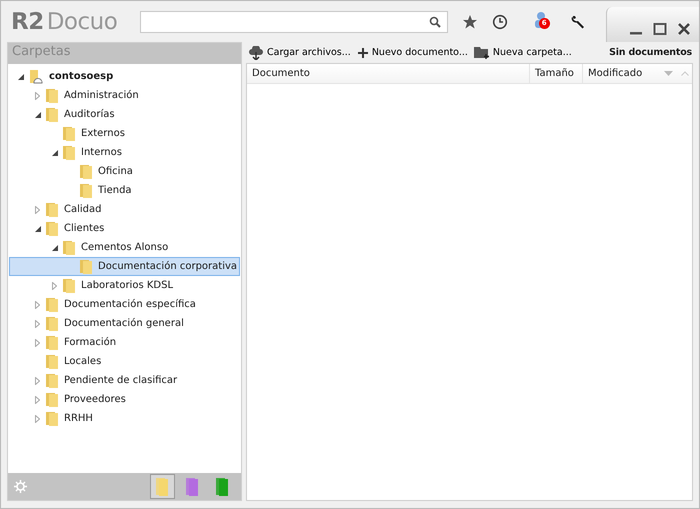 The height and width of the screenshot is (509, 700). What do you see at coordinates (124, 418) in the screenshot?
I see `tree-item: RRHH` at bounding box center [124, 418].